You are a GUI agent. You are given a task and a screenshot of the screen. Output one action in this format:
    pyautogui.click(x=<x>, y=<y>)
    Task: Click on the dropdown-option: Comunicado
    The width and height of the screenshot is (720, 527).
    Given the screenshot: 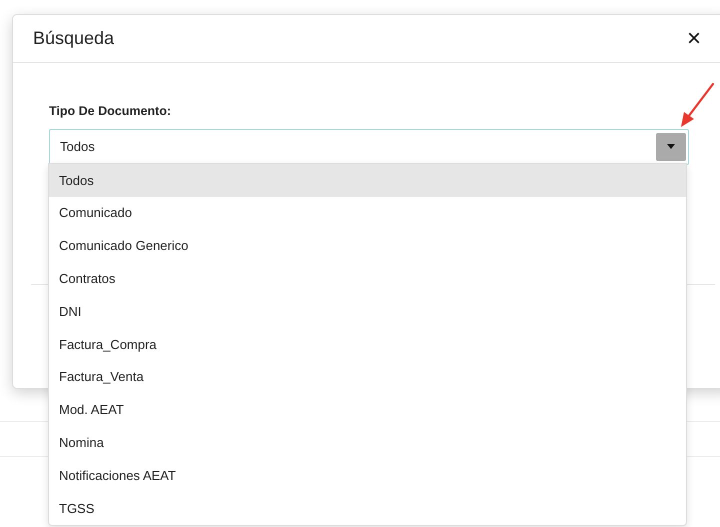 What is the action you would take?
    pyautogui.click(x=367, y=213)
    